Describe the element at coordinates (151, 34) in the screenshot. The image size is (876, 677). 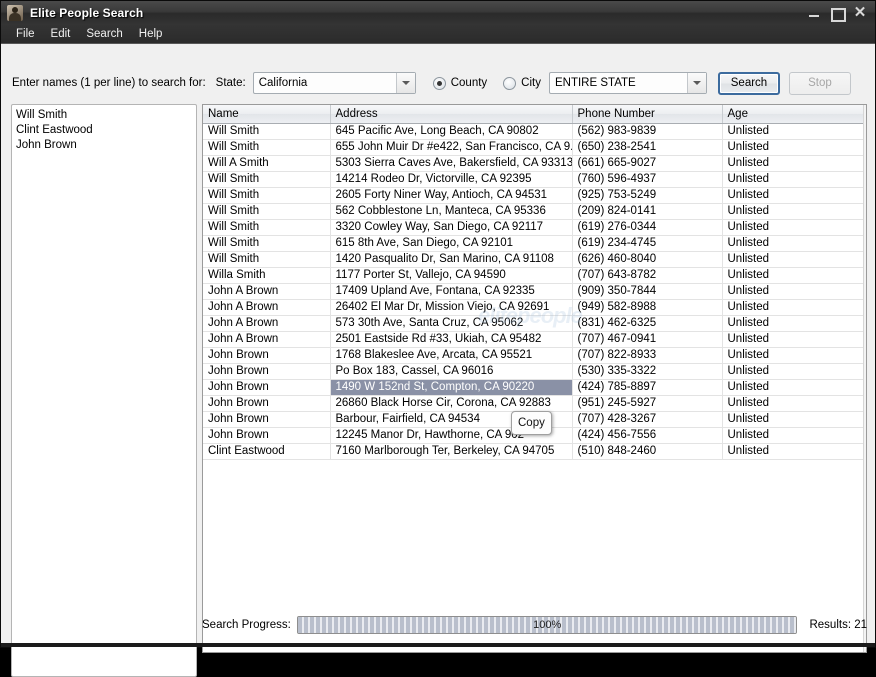
I see `menu-item-help: Help` at that location.